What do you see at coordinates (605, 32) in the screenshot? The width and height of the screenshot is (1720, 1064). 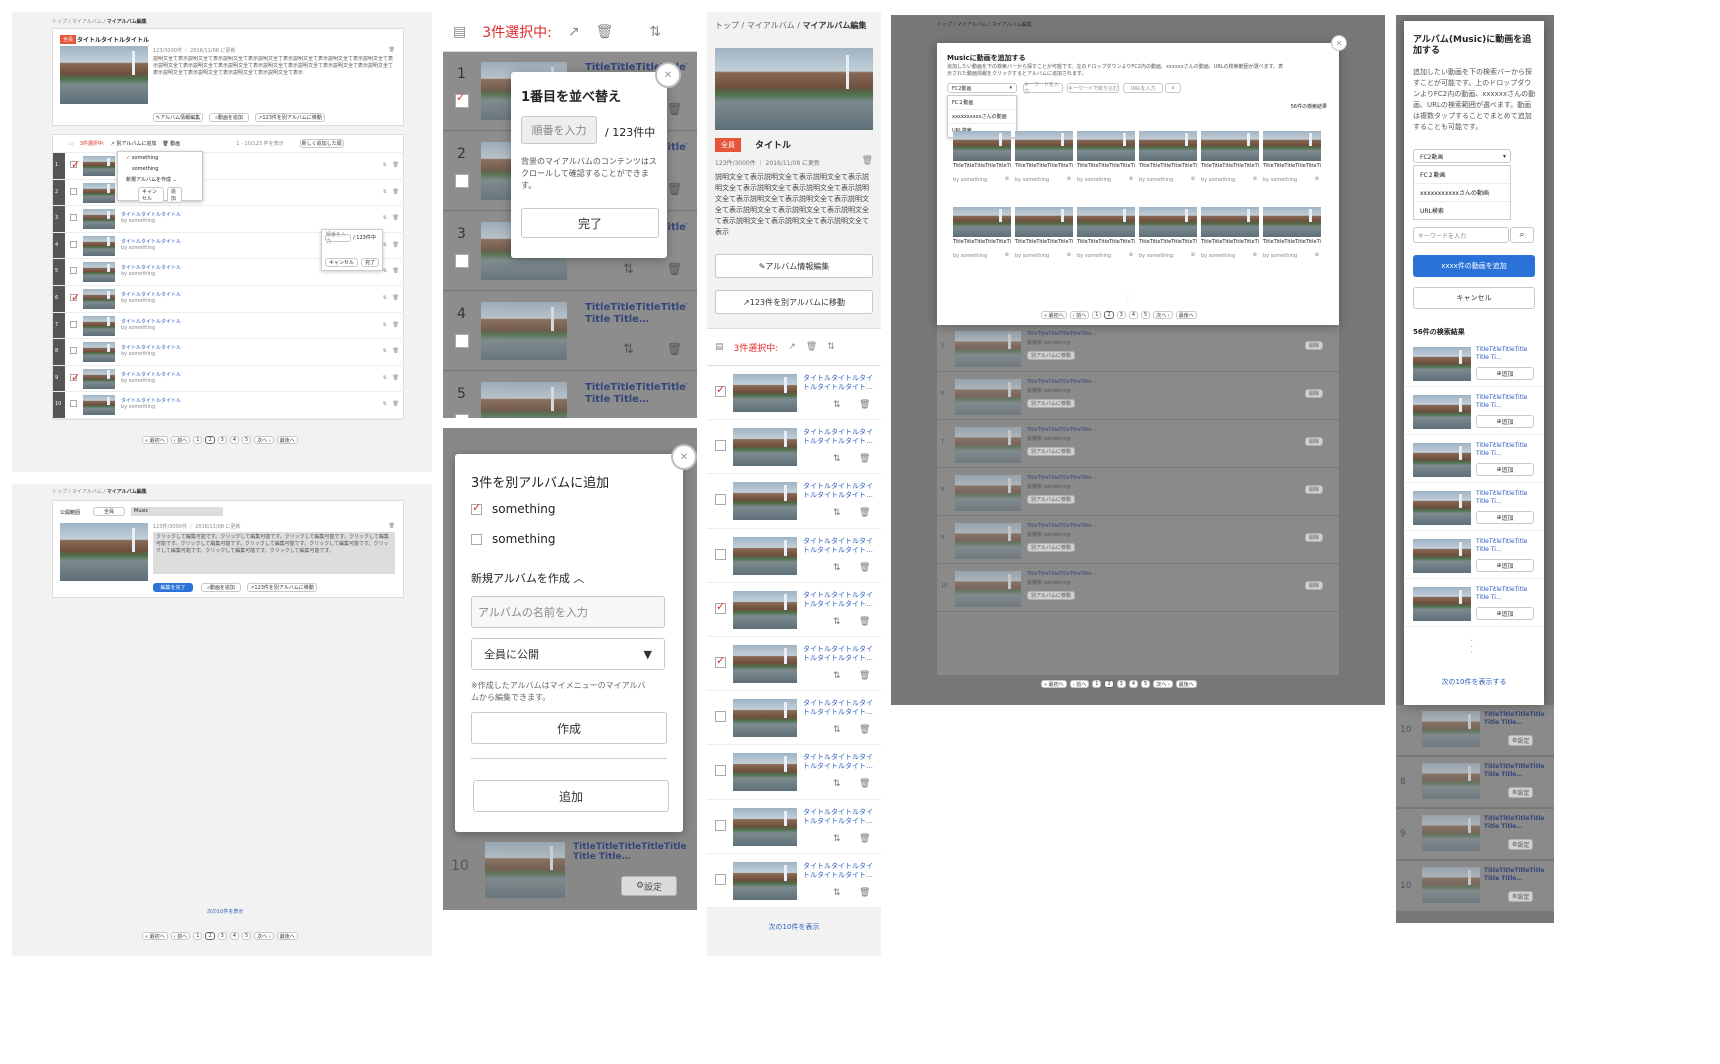 I see `trash-icon-3: 🗑` at bounding box center [605, 32].